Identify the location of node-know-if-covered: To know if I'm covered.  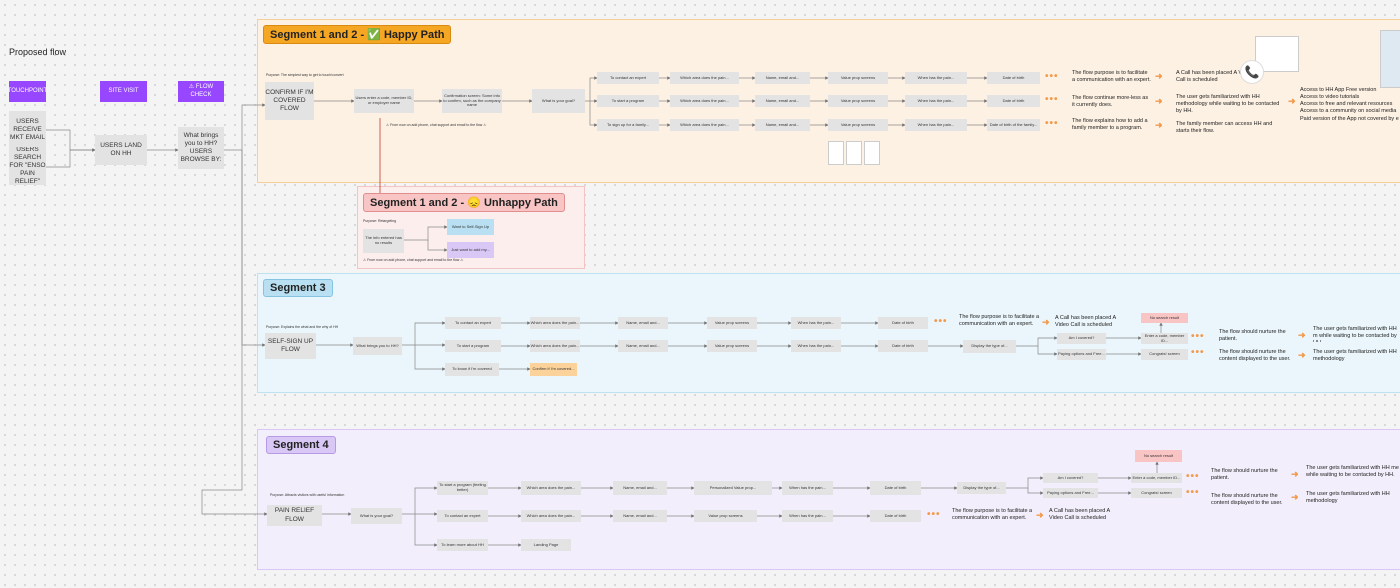
(472, 369).